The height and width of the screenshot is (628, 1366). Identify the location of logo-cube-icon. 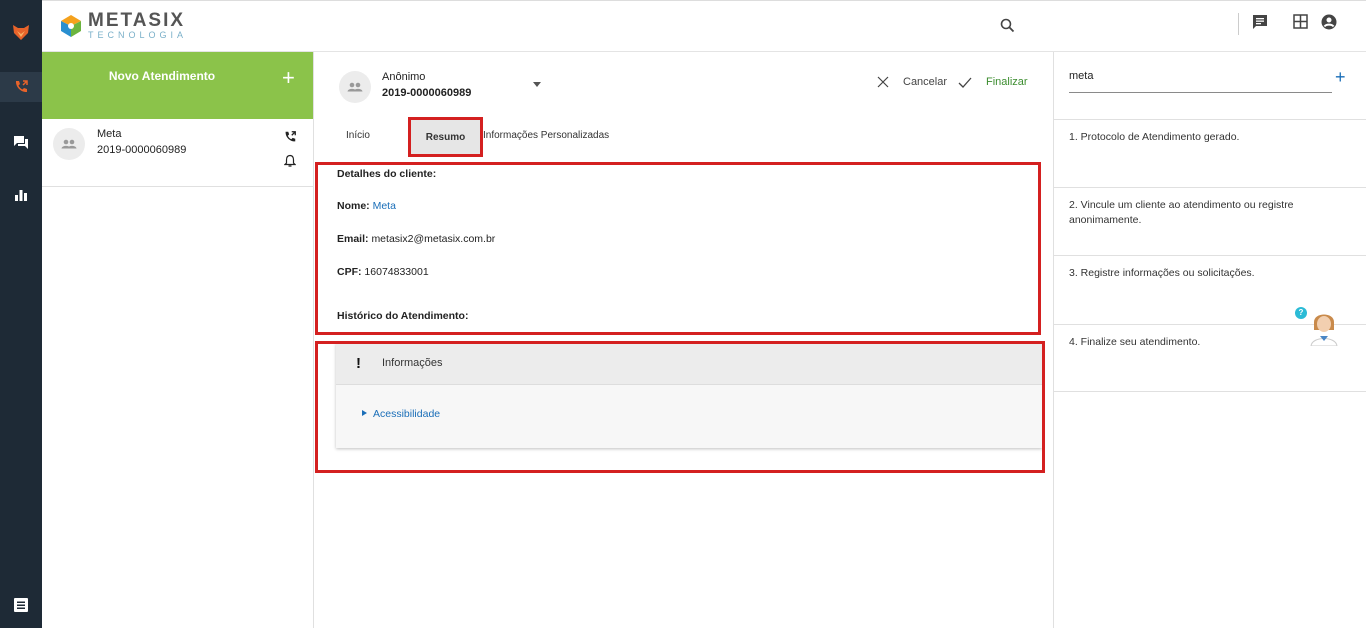
(71, 25).